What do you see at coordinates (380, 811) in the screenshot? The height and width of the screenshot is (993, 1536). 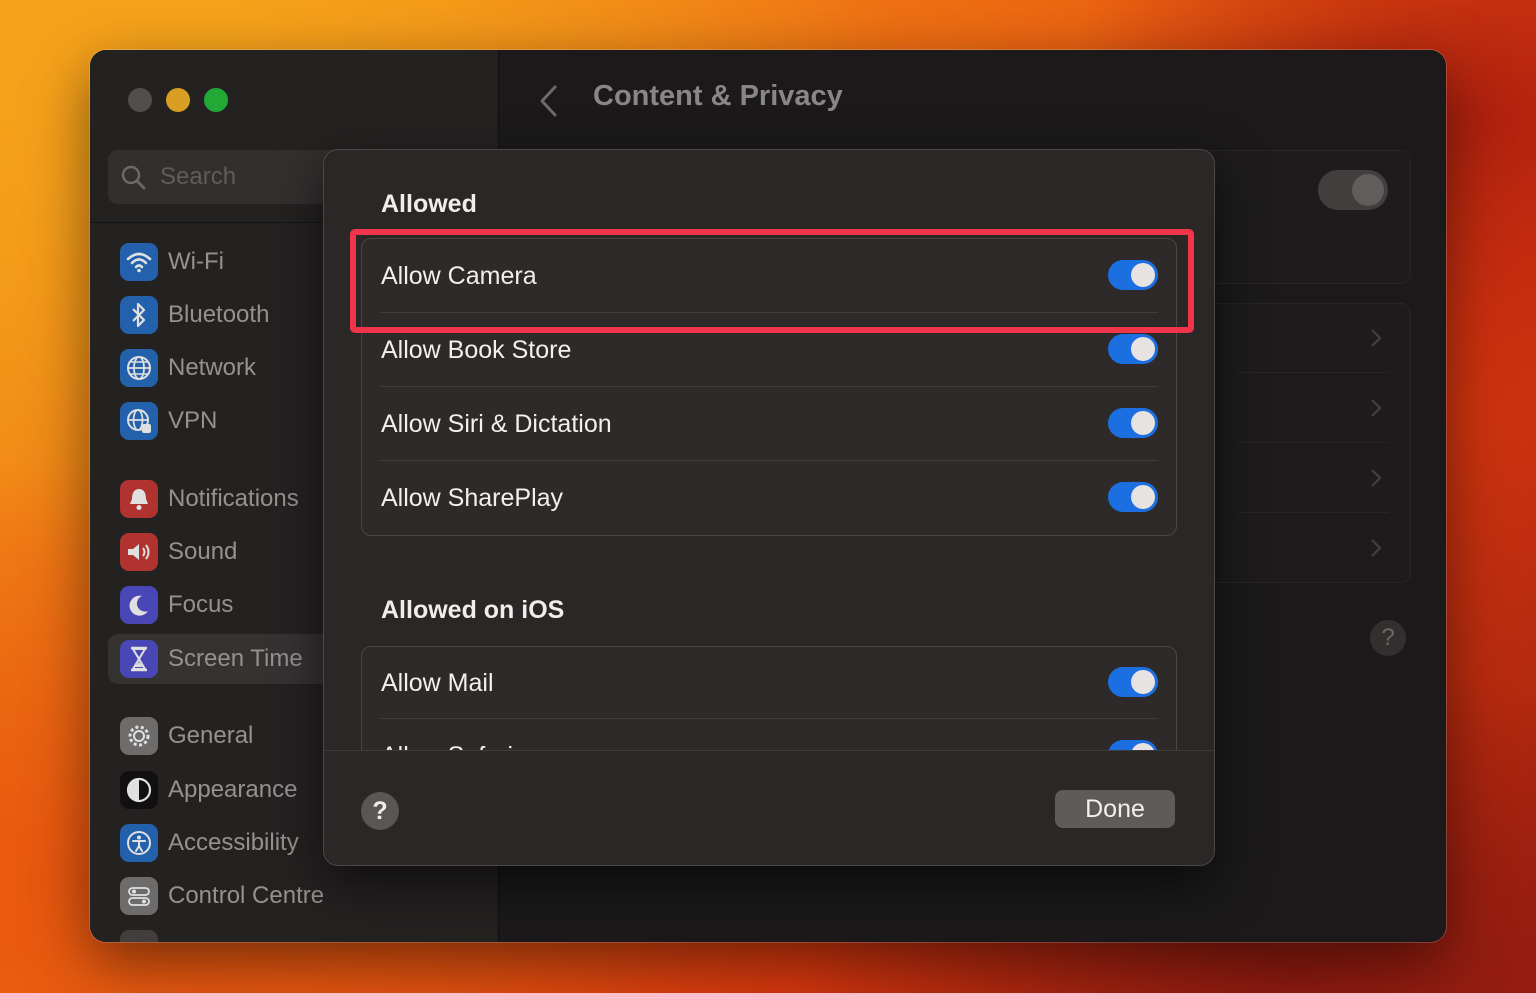 I see `help-button: ?` at bounding box center [380, 811].